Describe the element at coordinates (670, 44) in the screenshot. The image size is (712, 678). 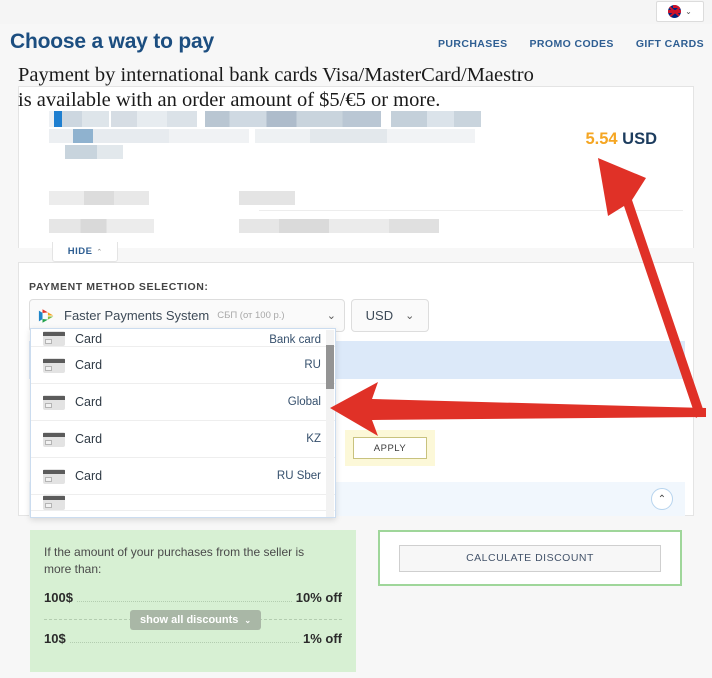
I see `nav-link-gift-cards: GIFT CARDS` at that location.